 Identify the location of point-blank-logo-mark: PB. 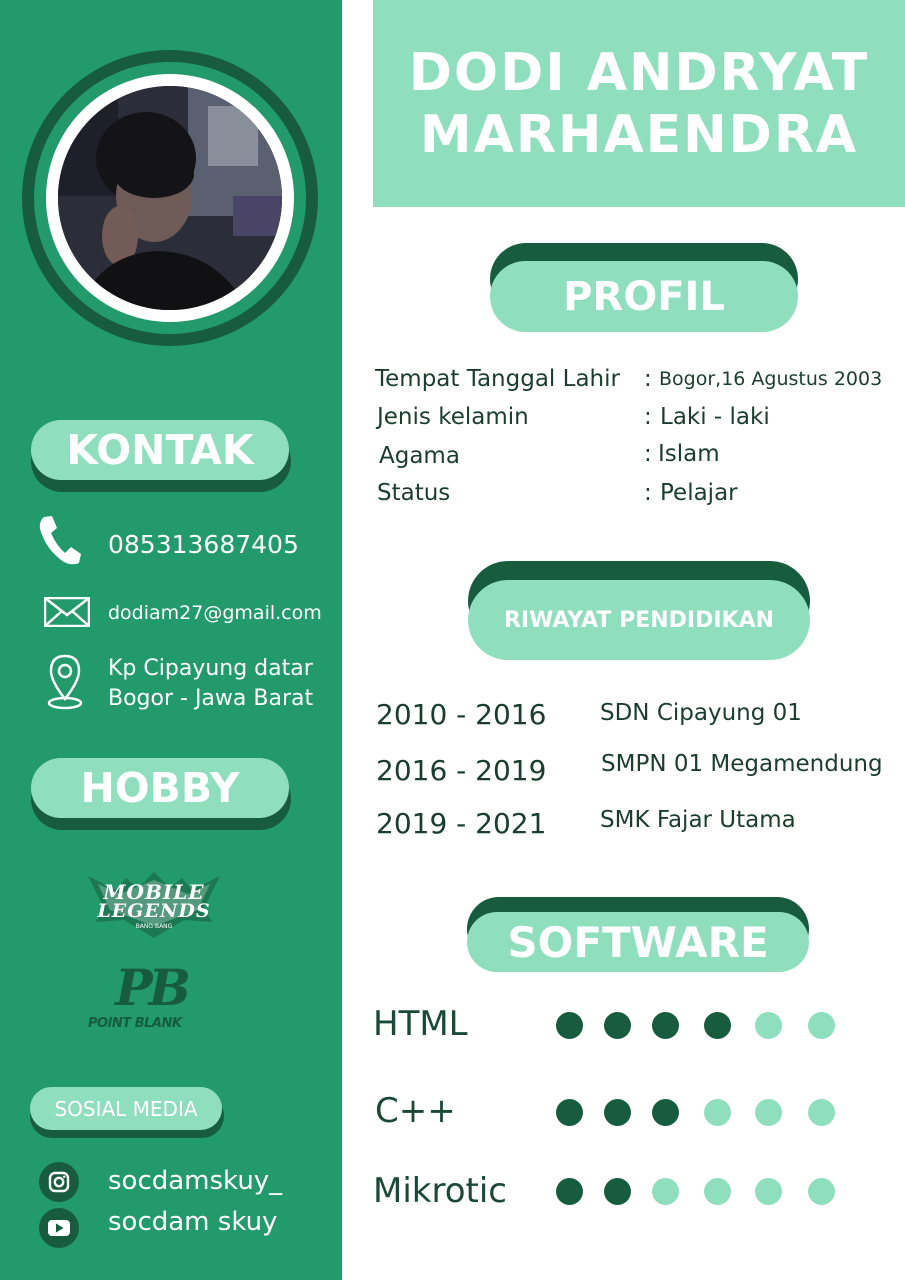
(153, 987).